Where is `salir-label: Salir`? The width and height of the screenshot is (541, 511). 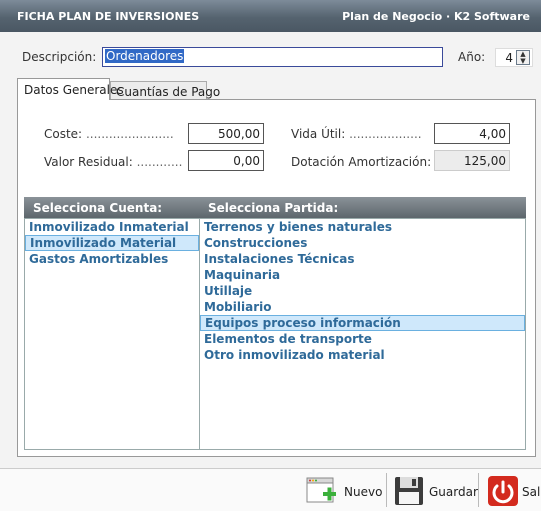
salir-label: Salir is located at coordinates (531, 492).